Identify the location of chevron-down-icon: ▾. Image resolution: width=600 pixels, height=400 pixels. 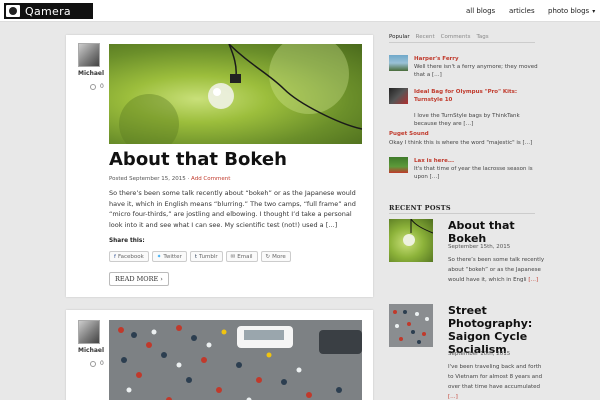
(594, 11).